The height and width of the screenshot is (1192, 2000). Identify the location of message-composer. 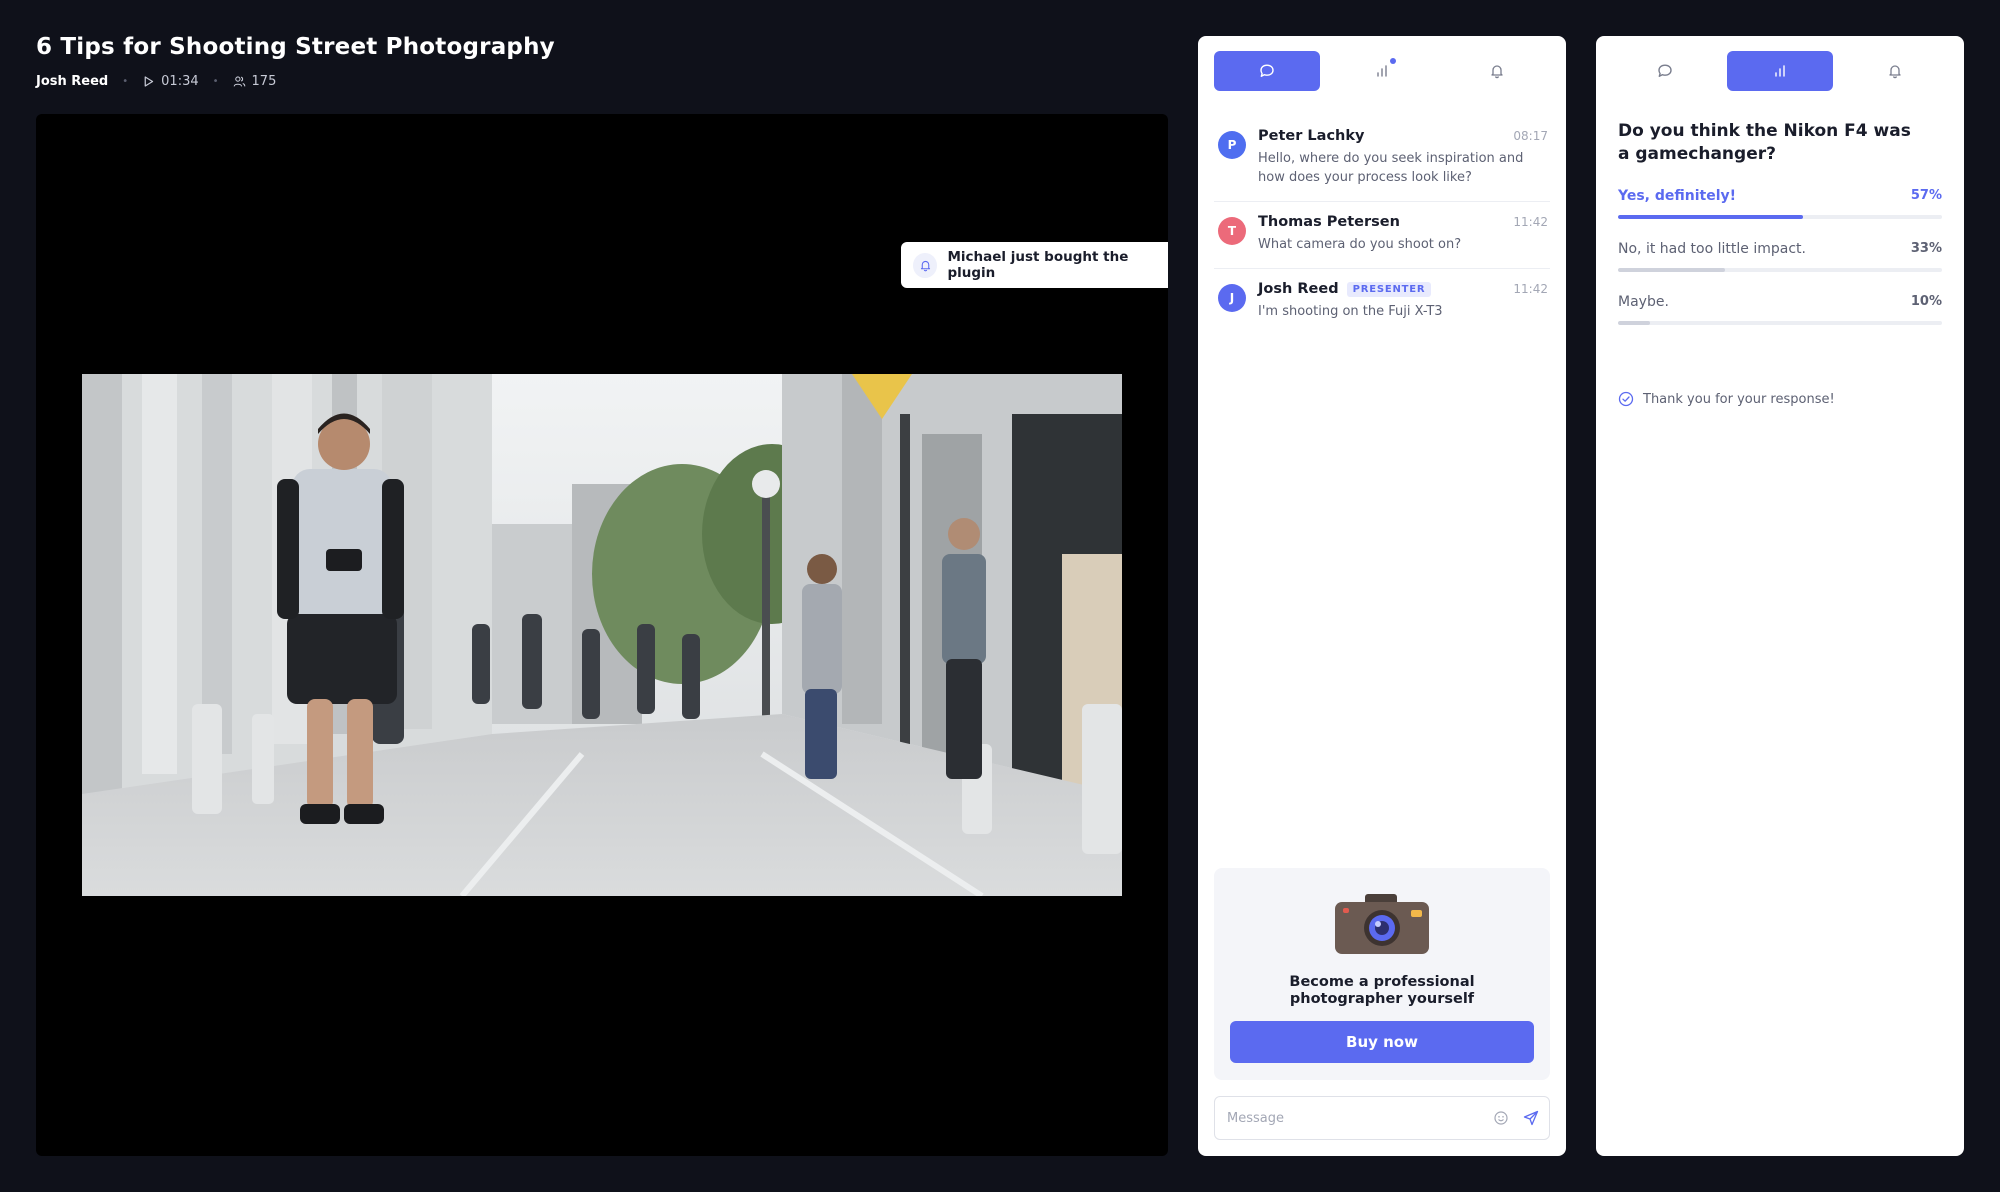
(1382, 1118).